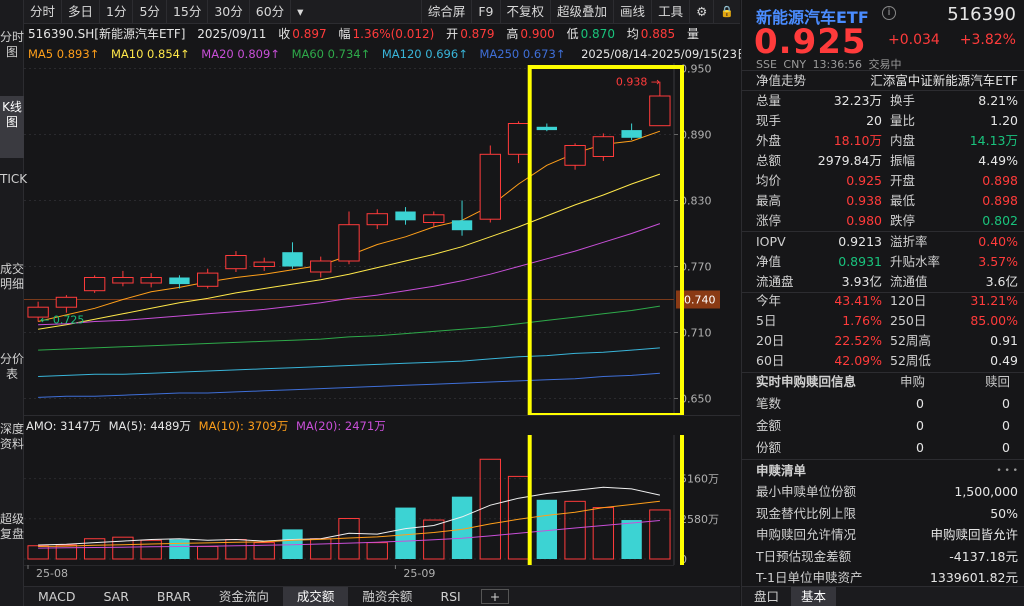  I want to click on period-intraday-button: 分时, so click(43, 12).